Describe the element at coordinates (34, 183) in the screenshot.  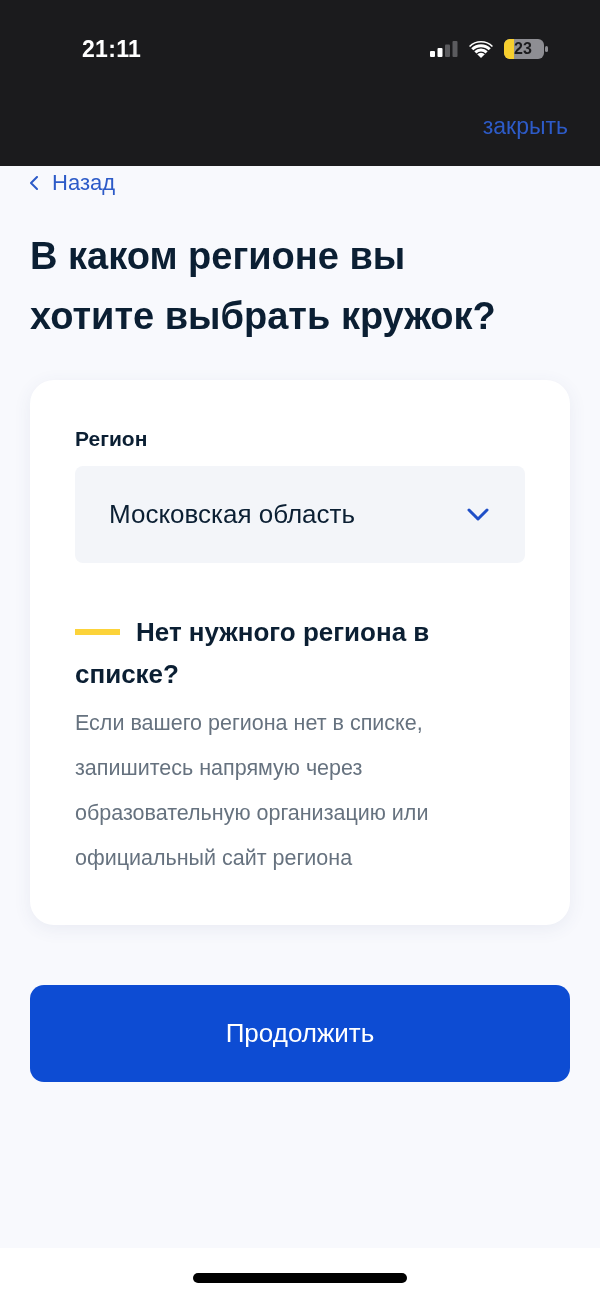
I see `chevron-left-icon` at that location.